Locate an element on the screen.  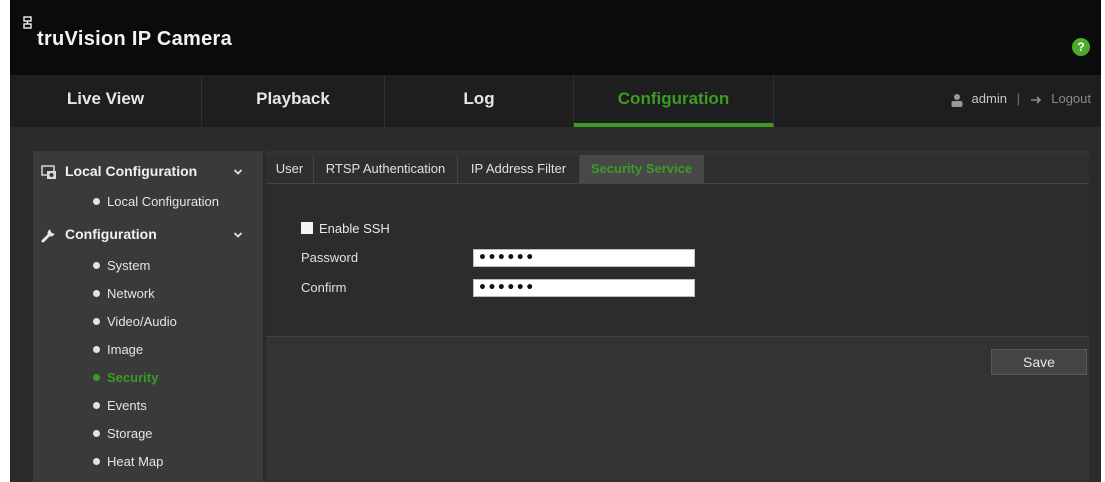
help-icon: ? is located at coordinates (1081, 47).